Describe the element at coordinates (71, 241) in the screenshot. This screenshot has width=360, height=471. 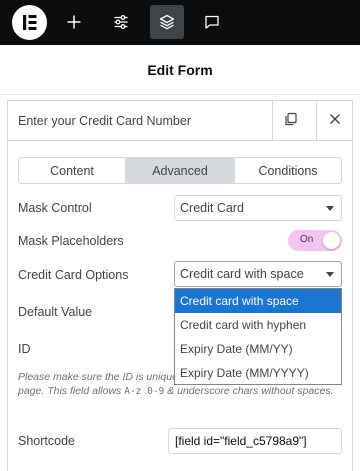
I see `mask-placeholders-label: Mask Placeholders` at that location.